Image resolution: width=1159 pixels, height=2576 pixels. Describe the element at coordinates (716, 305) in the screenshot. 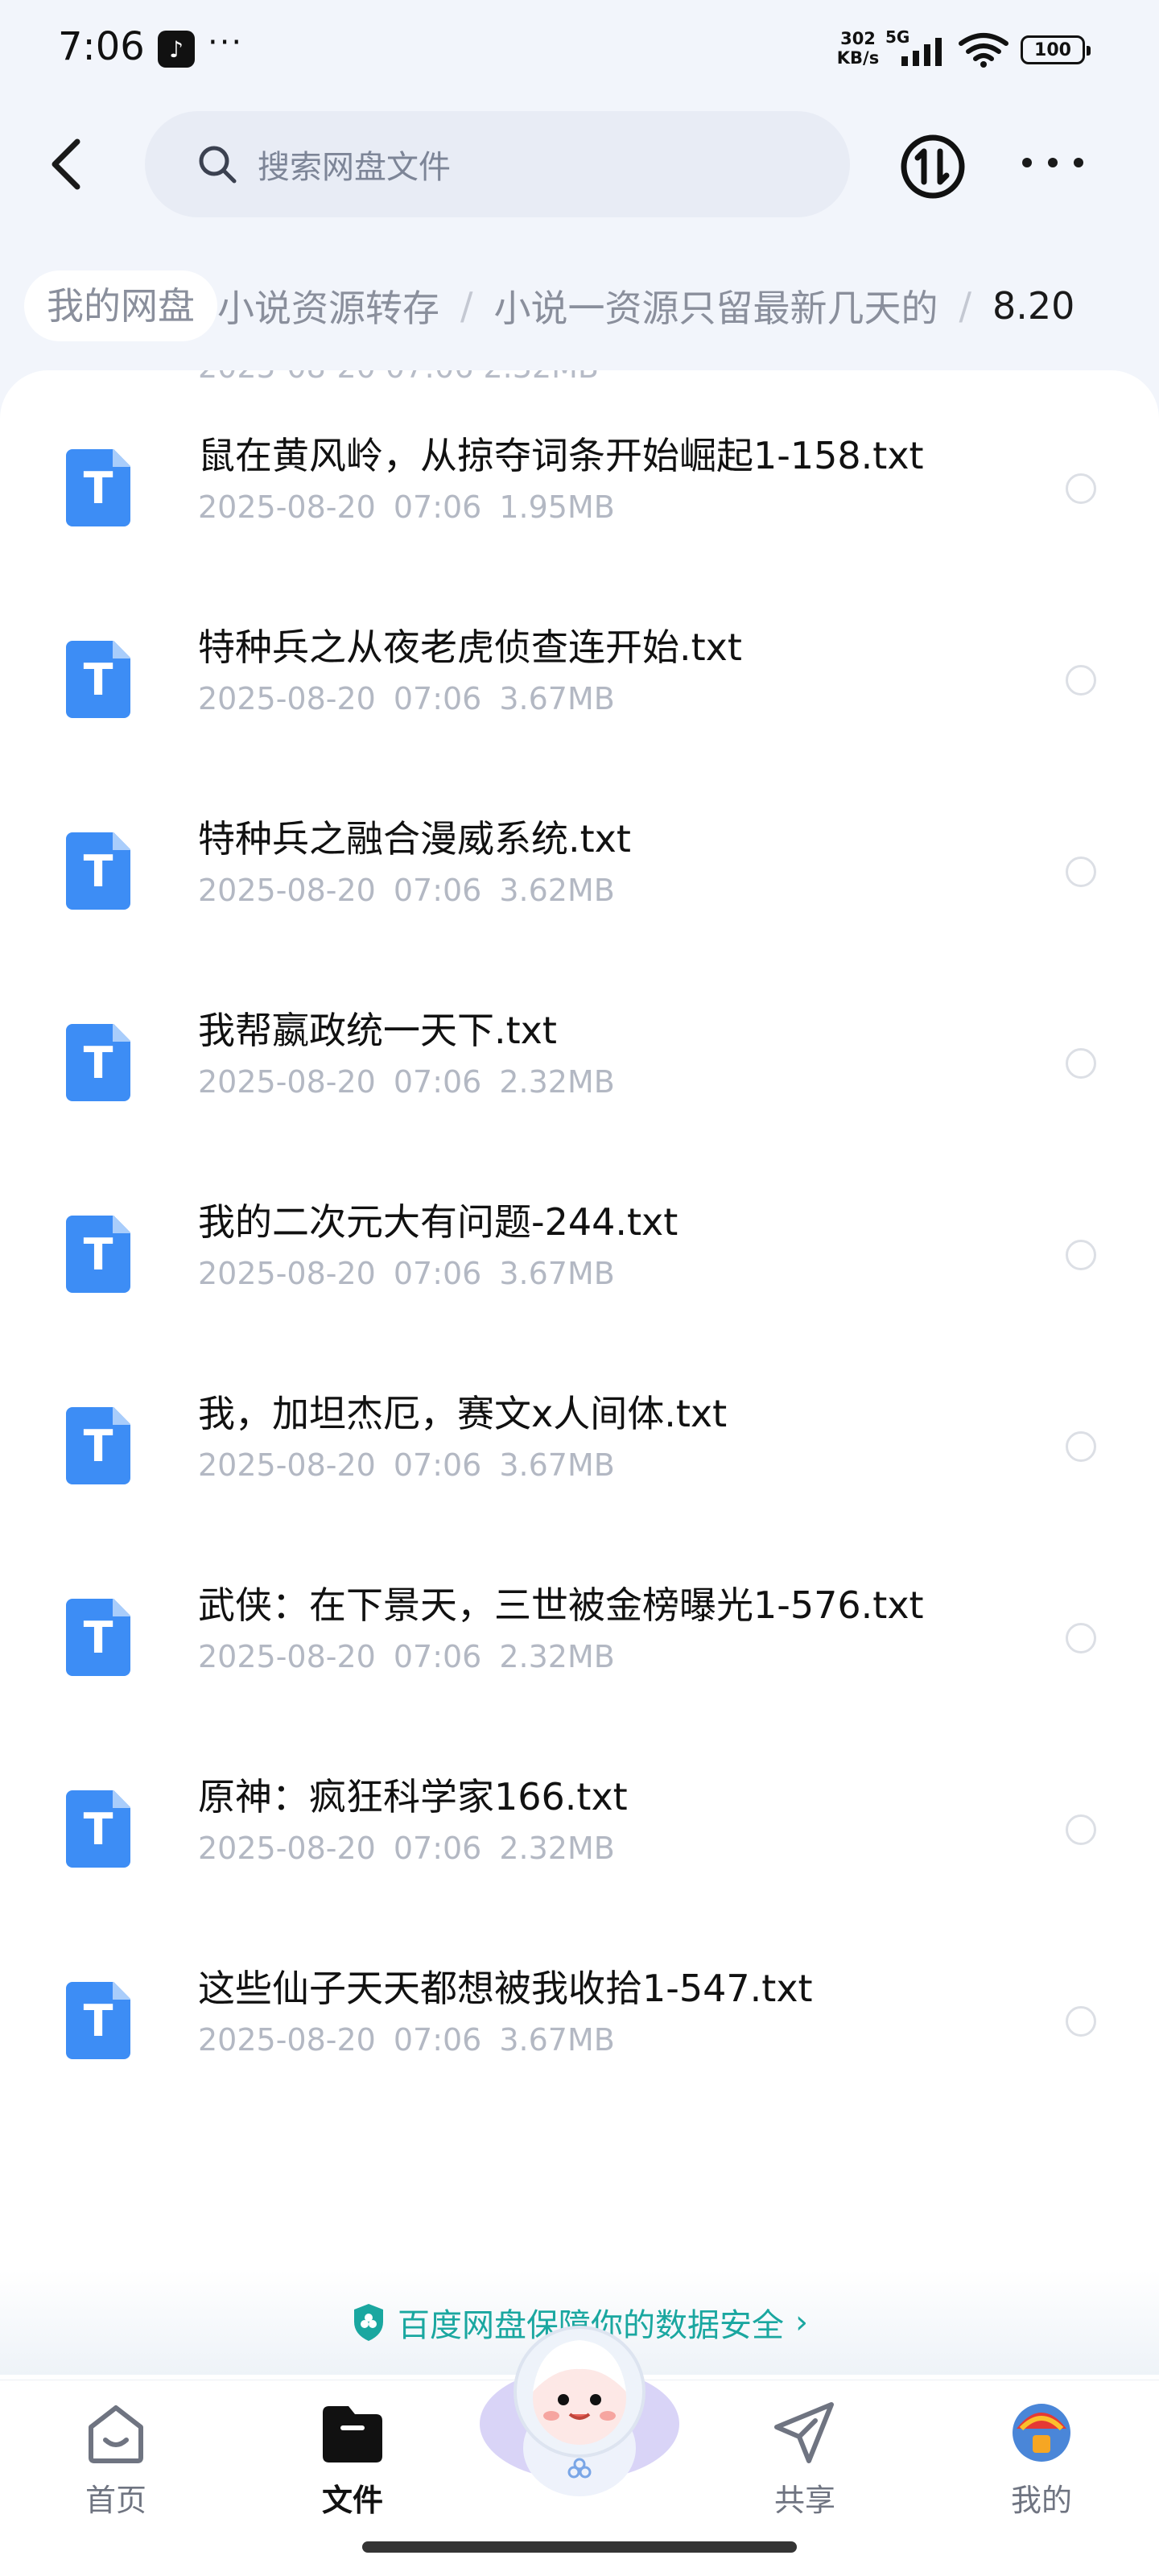

I see `breadcrumb-item: 小说一资源只留最新几天的` at that location.